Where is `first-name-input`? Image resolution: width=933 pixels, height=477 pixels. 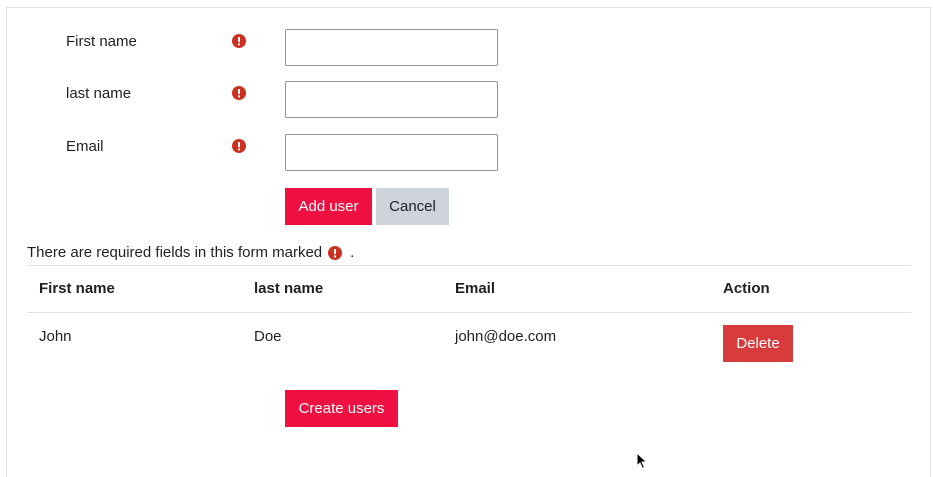
first-name-input is located at coordinates (391, 47).